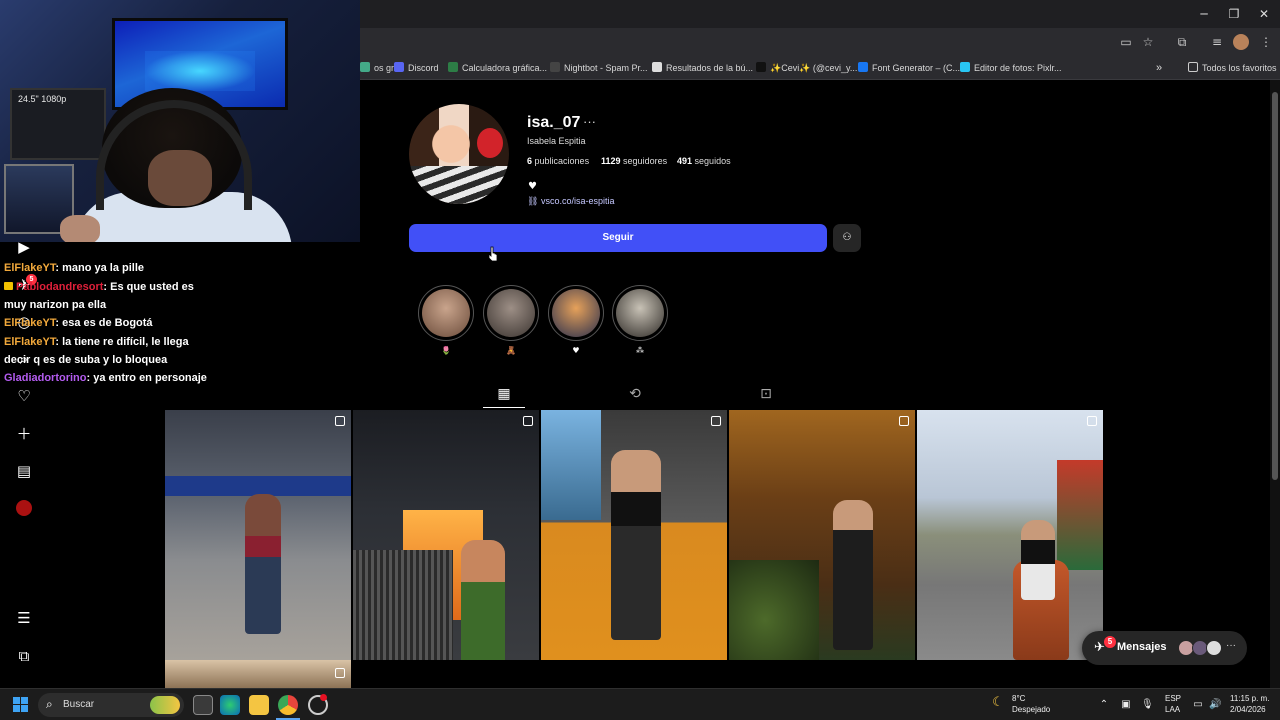  I want to click on messages-label: Mensajes, so click(1142, 647).